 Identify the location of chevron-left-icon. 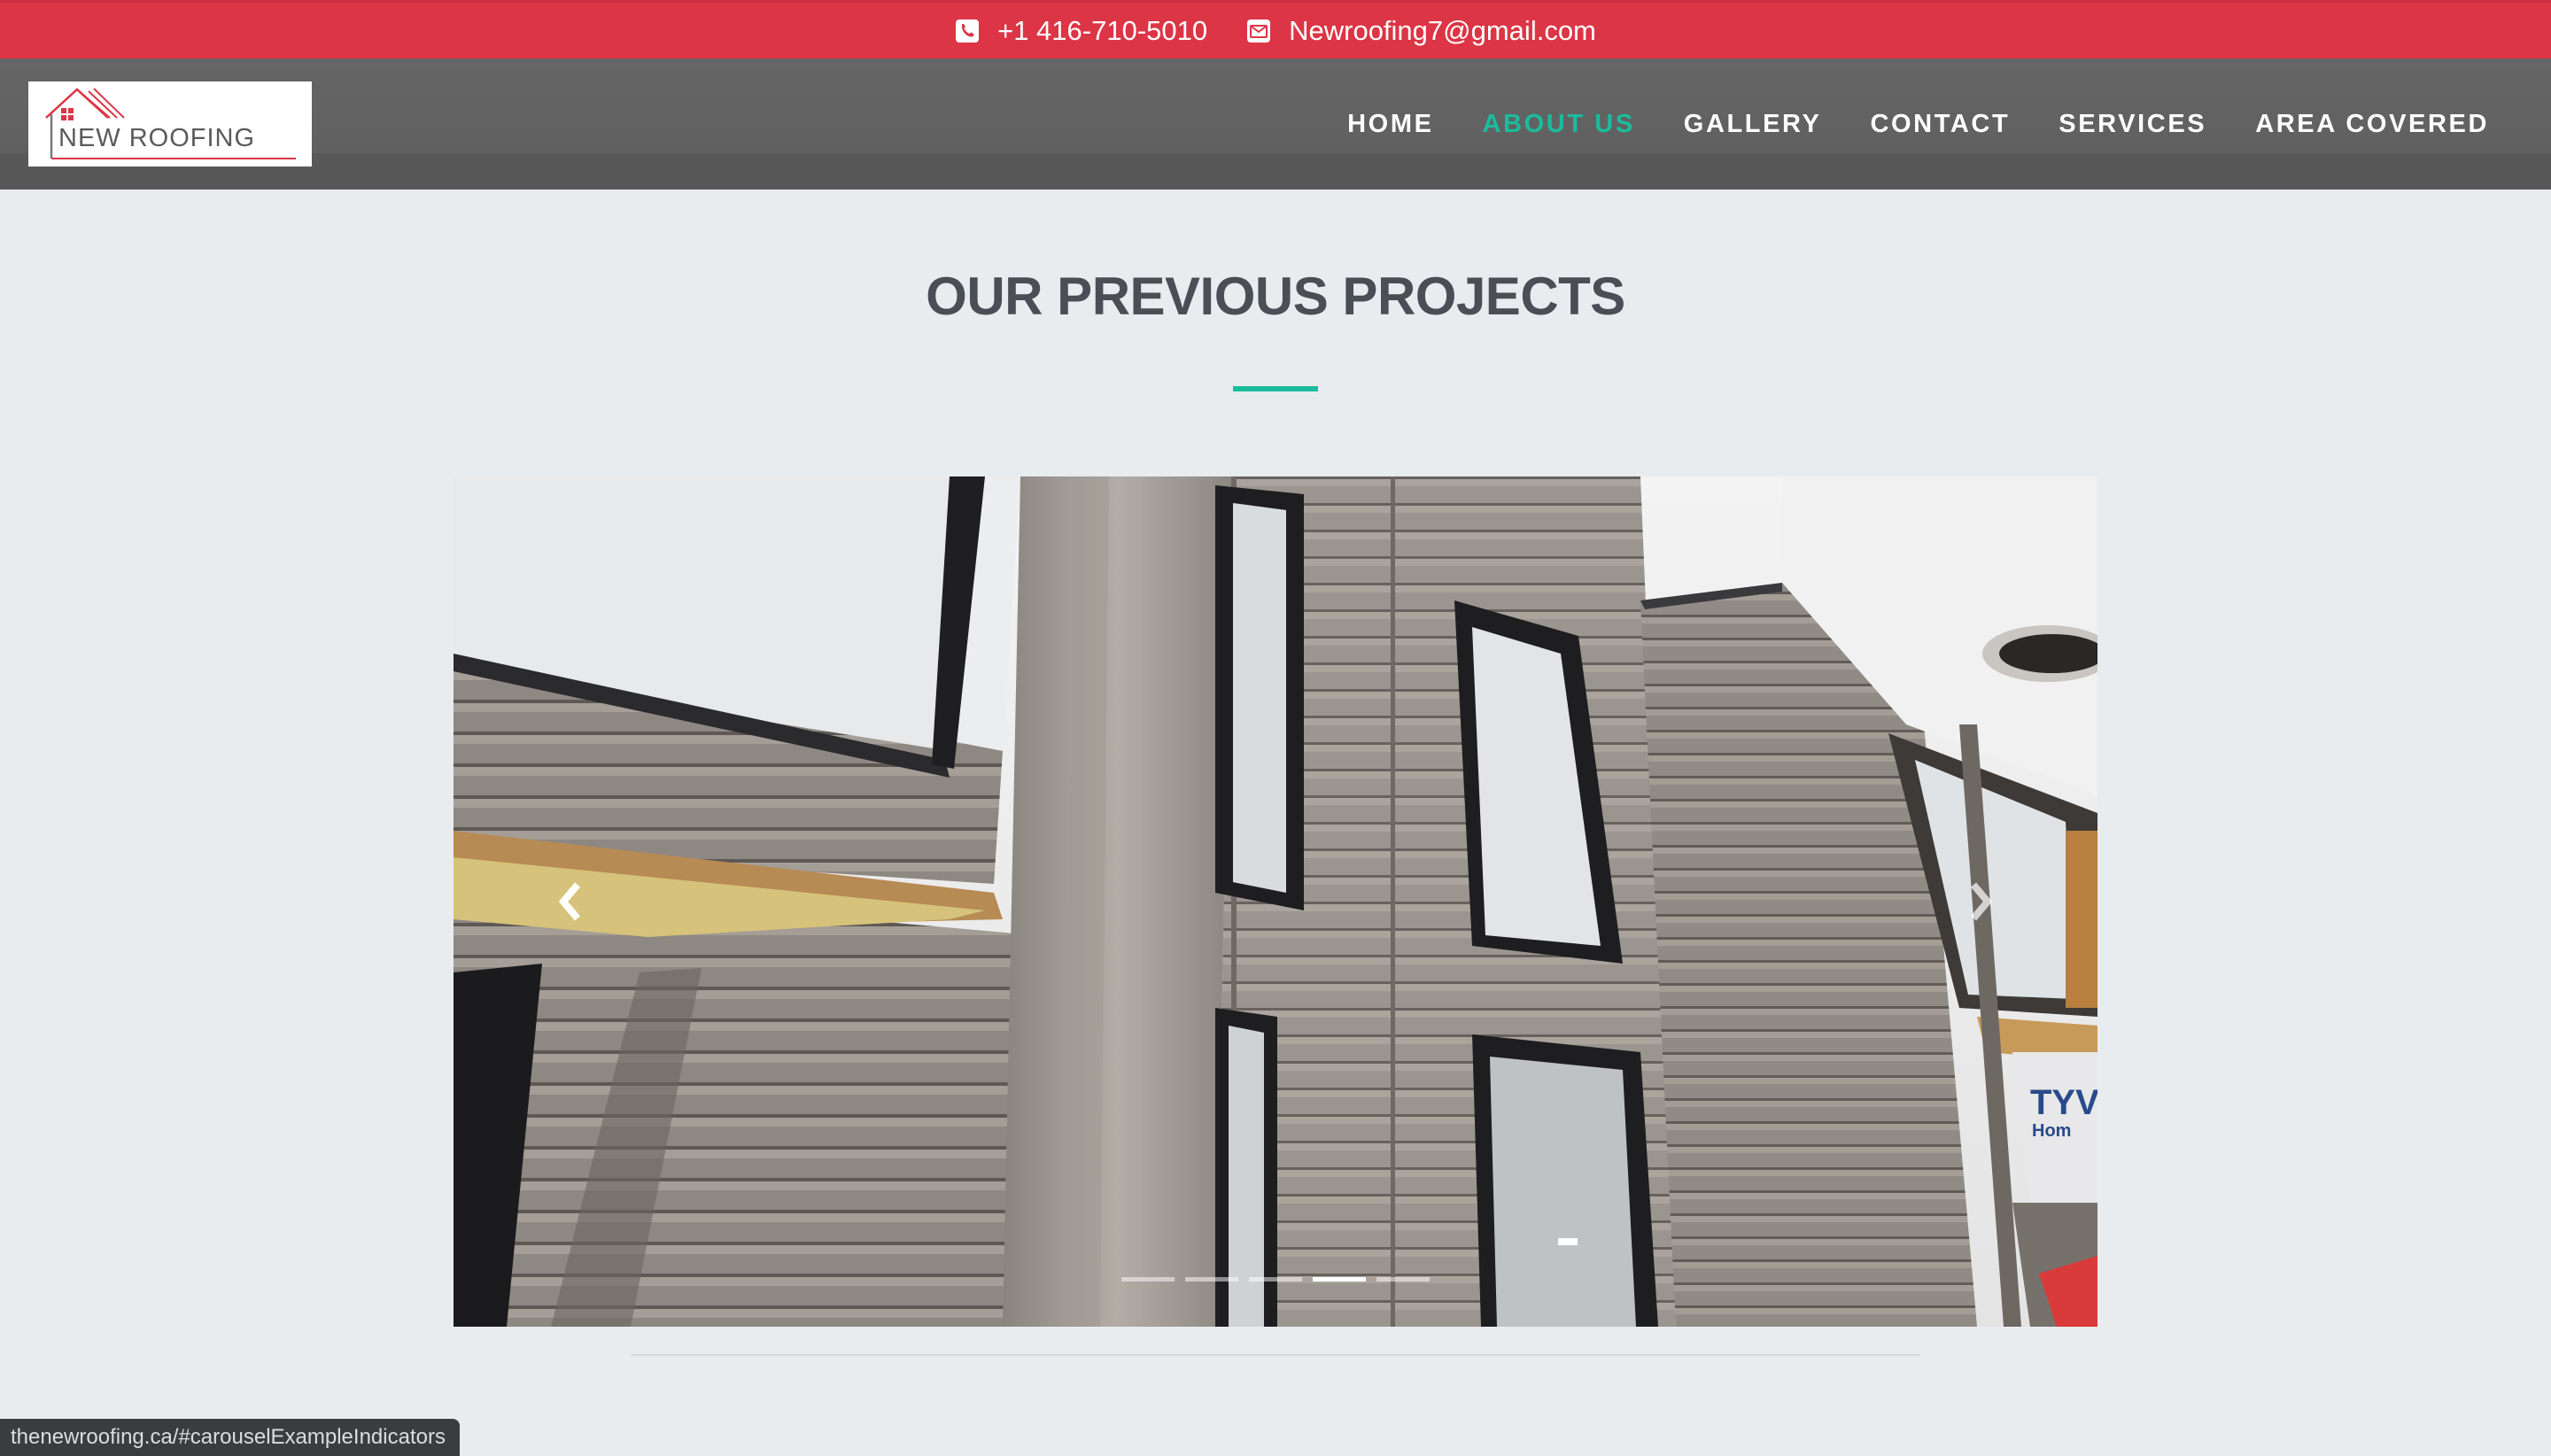
(570, 901).